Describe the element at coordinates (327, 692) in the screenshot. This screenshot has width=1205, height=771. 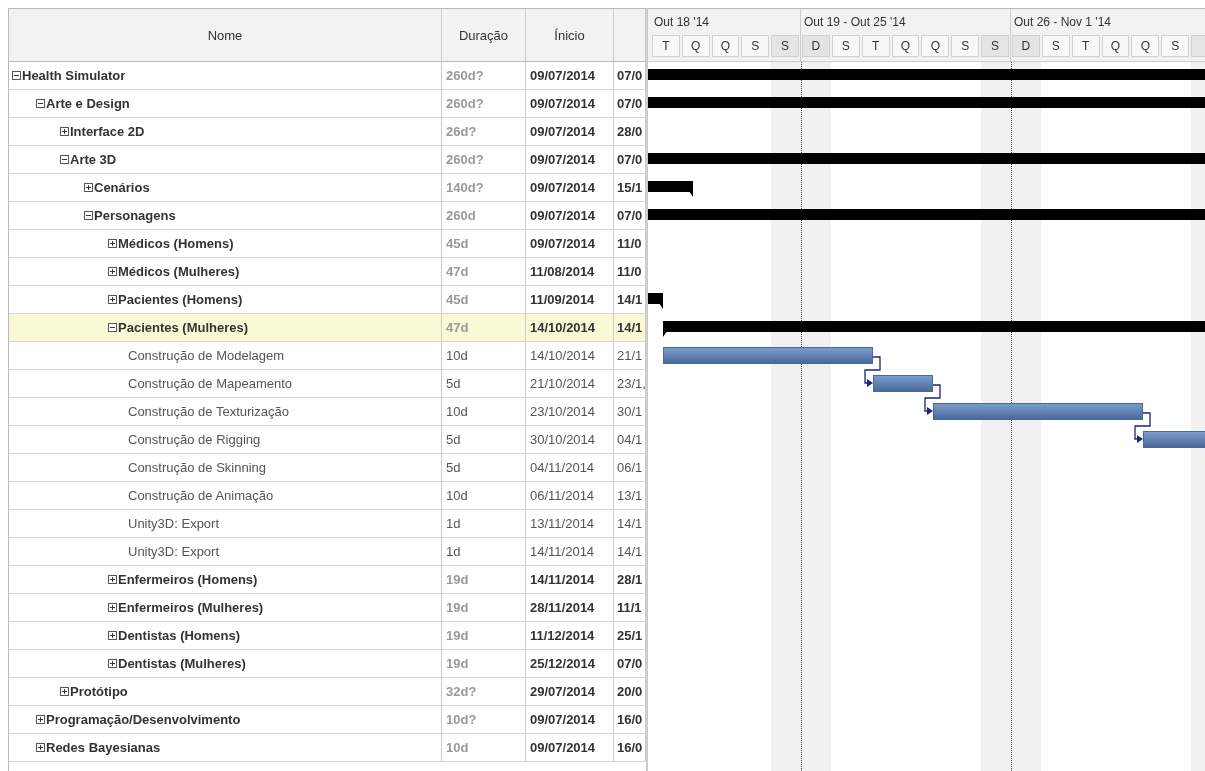
I see `task-row: Protótipo 32d? 29/07/2014 20/0` at that location.